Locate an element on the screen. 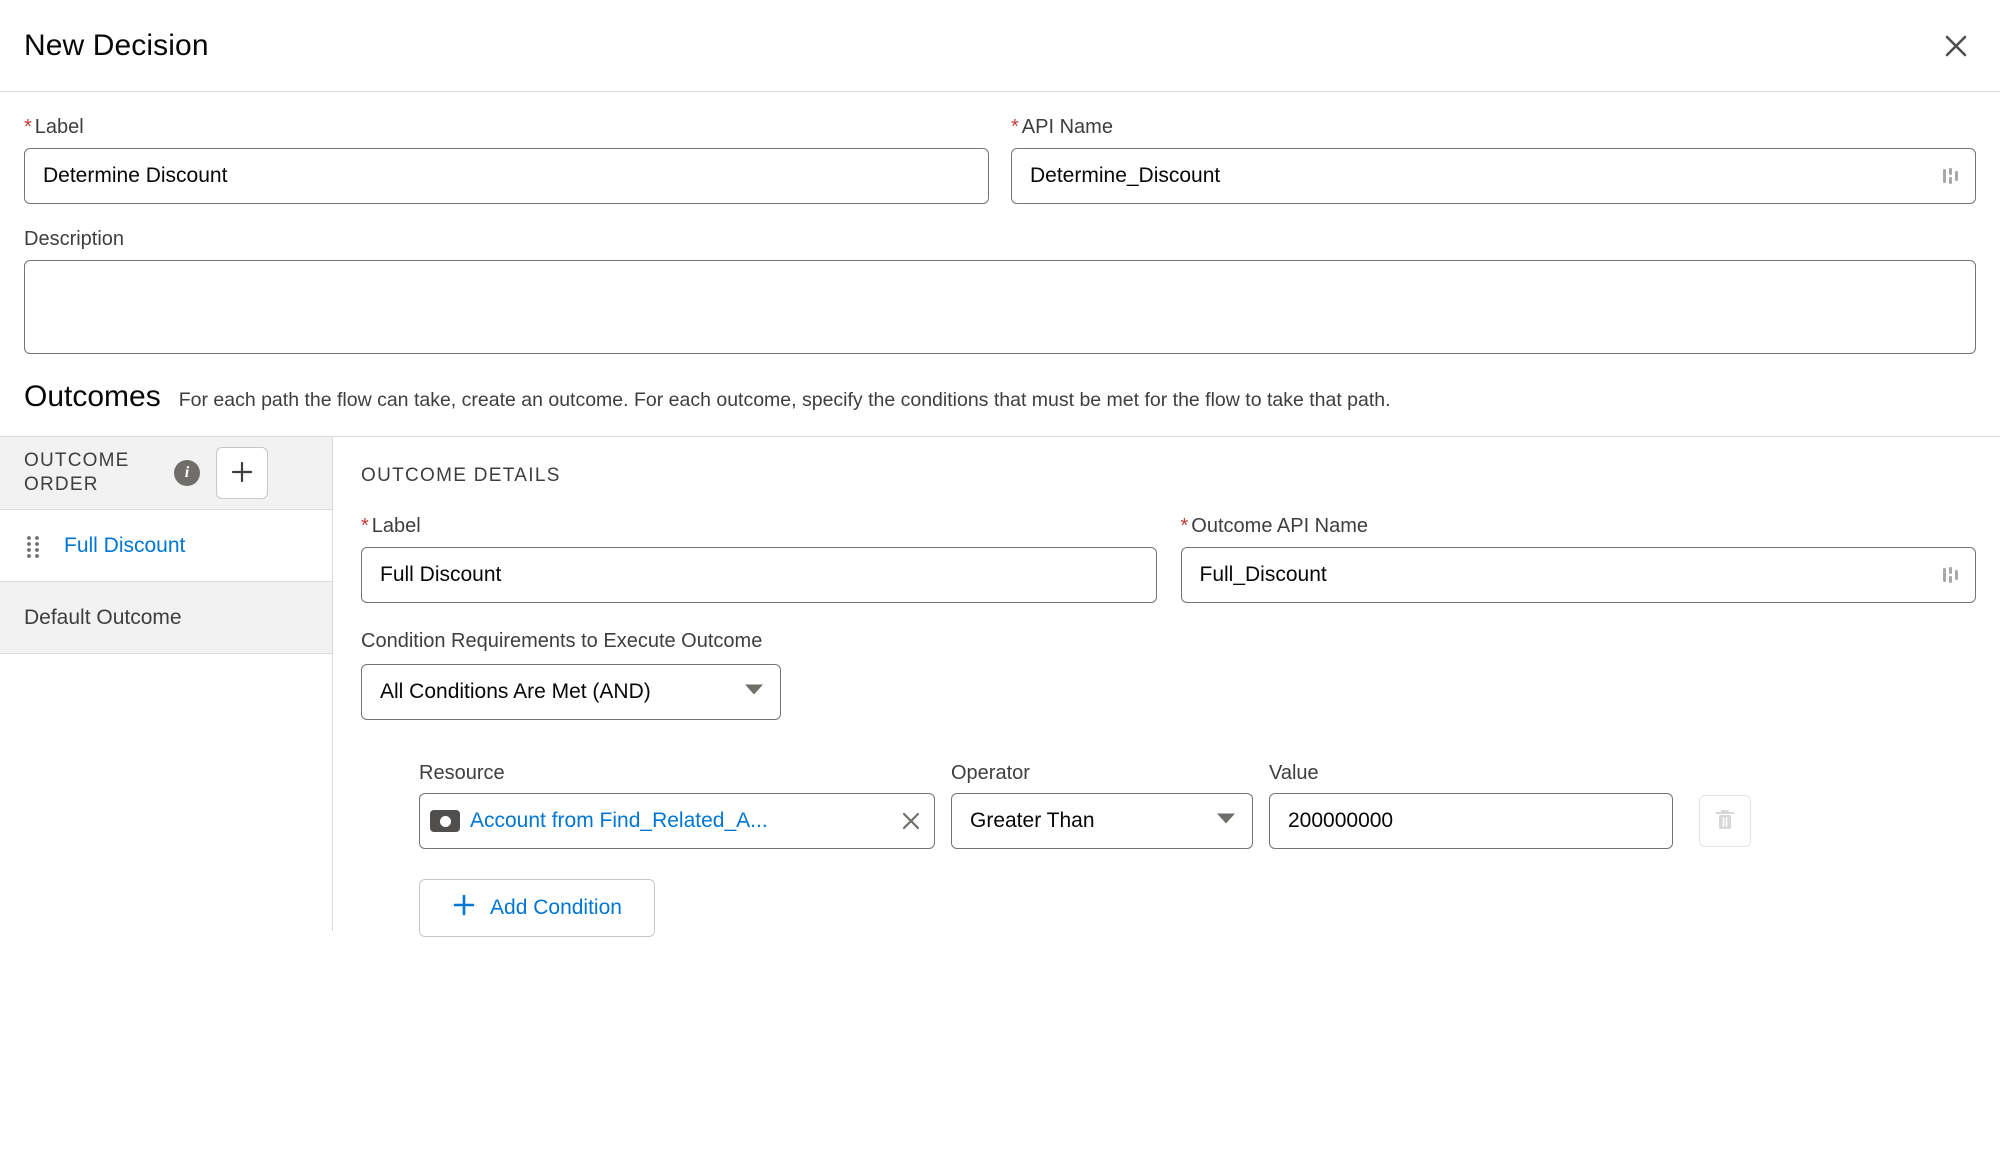  outcome-label-field-group: * Label is located at coordinates (759, 558).